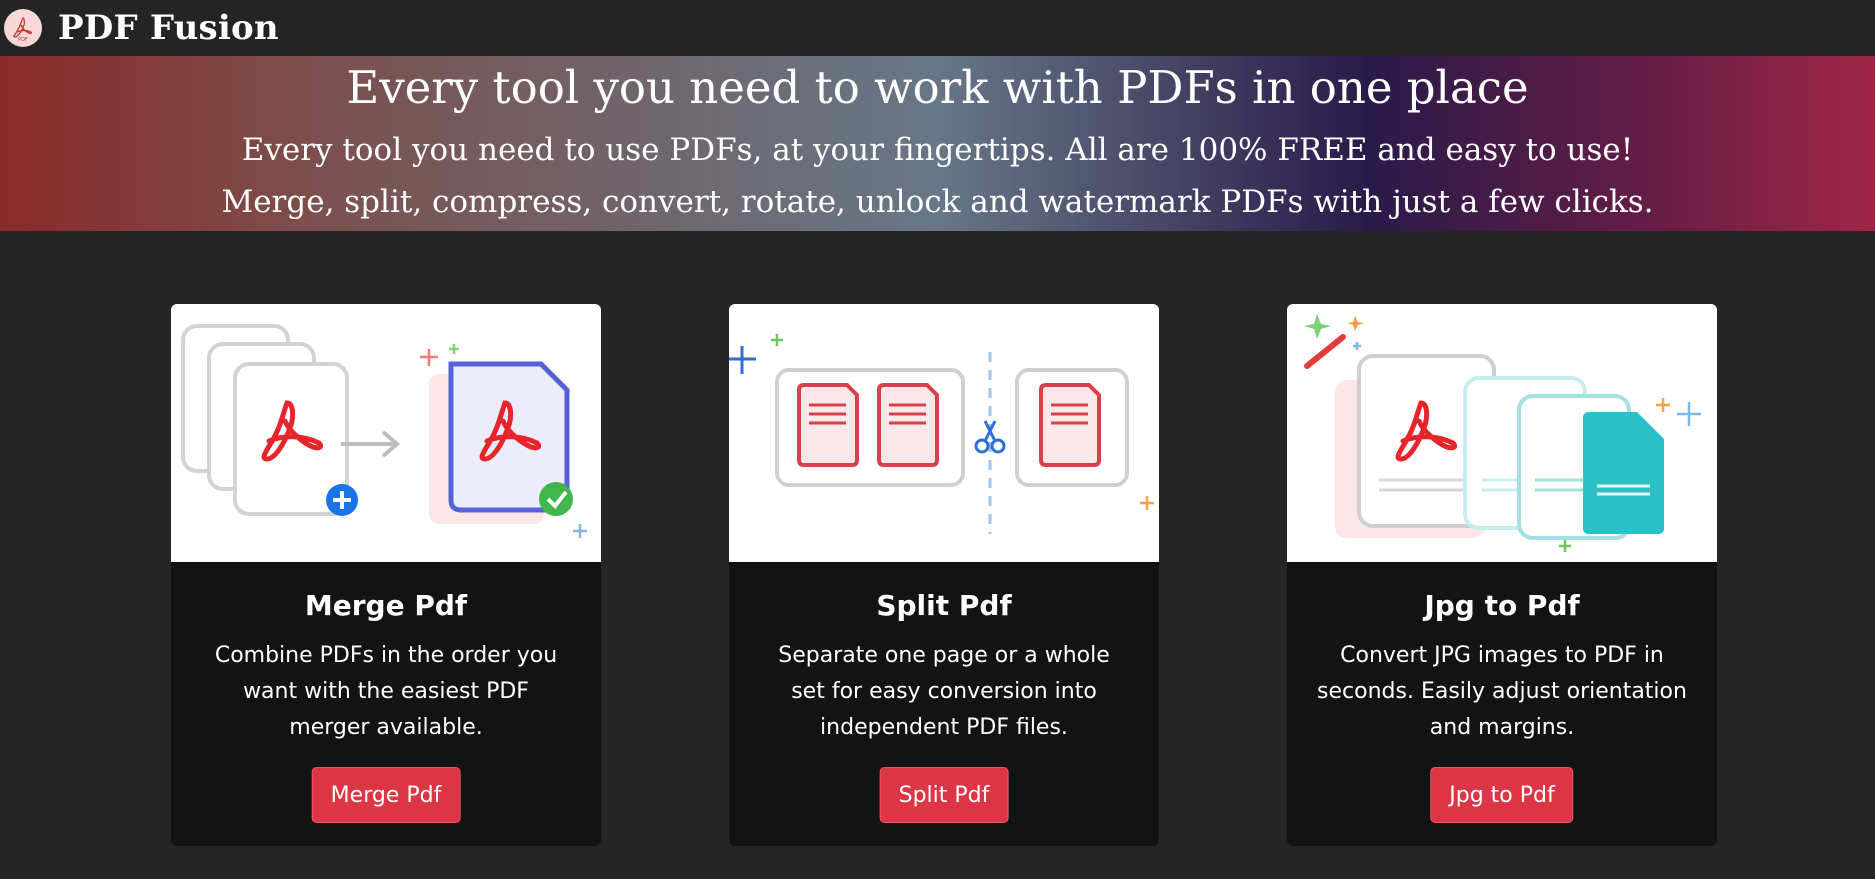 The height and width of the screenshot is (879, 1875). I want to click on jpg-to-pdf-illustration, so click(1502, 433).